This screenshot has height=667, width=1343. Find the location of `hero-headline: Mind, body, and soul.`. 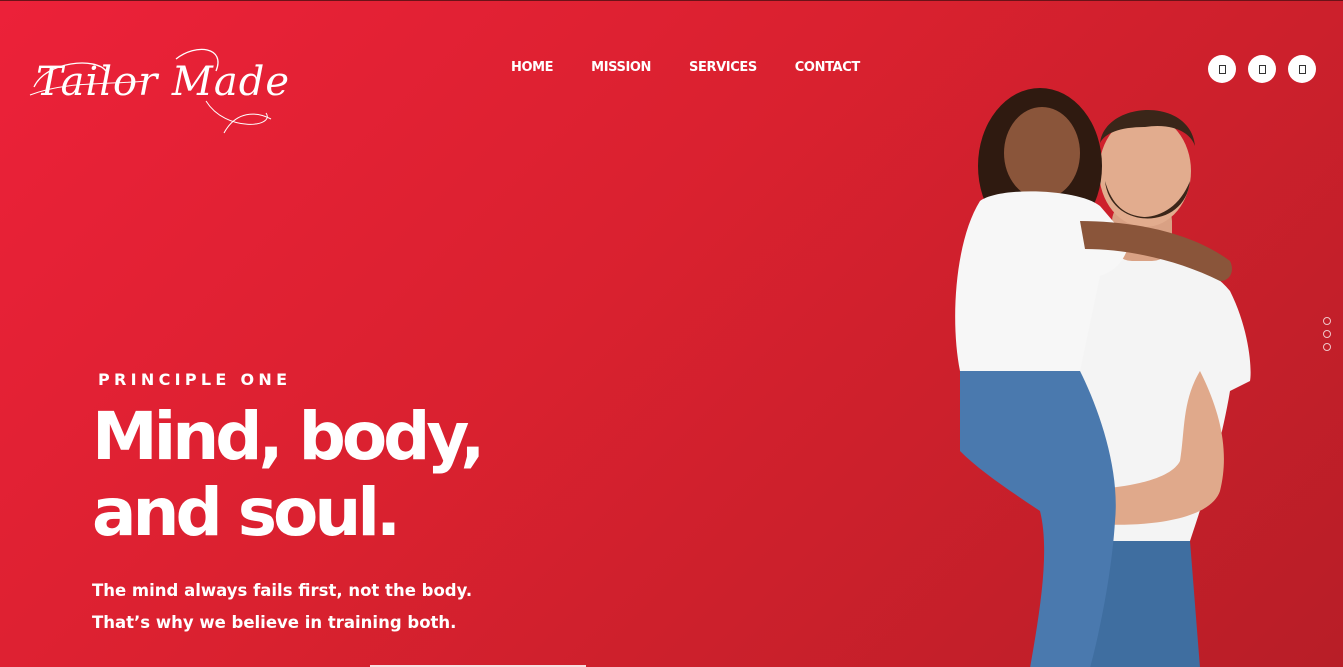

hero-headline: Mind, body, and soul. is located at coordinates (288, 474).